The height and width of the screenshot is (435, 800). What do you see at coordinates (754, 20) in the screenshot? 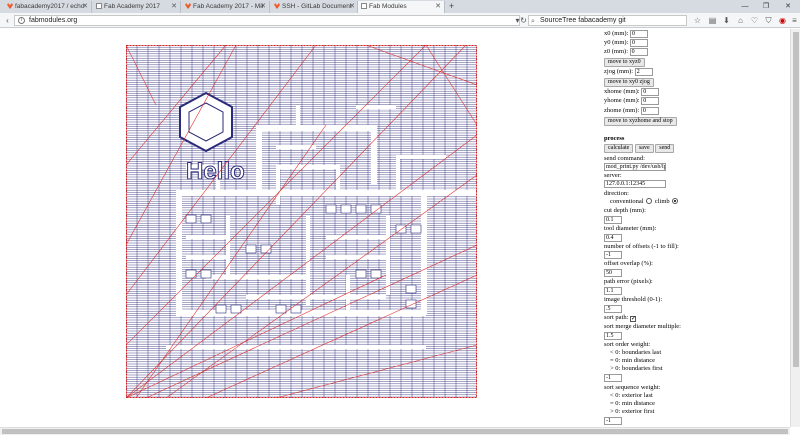
I see `pocket-icon: ♡` at bounding box center [754, 20].